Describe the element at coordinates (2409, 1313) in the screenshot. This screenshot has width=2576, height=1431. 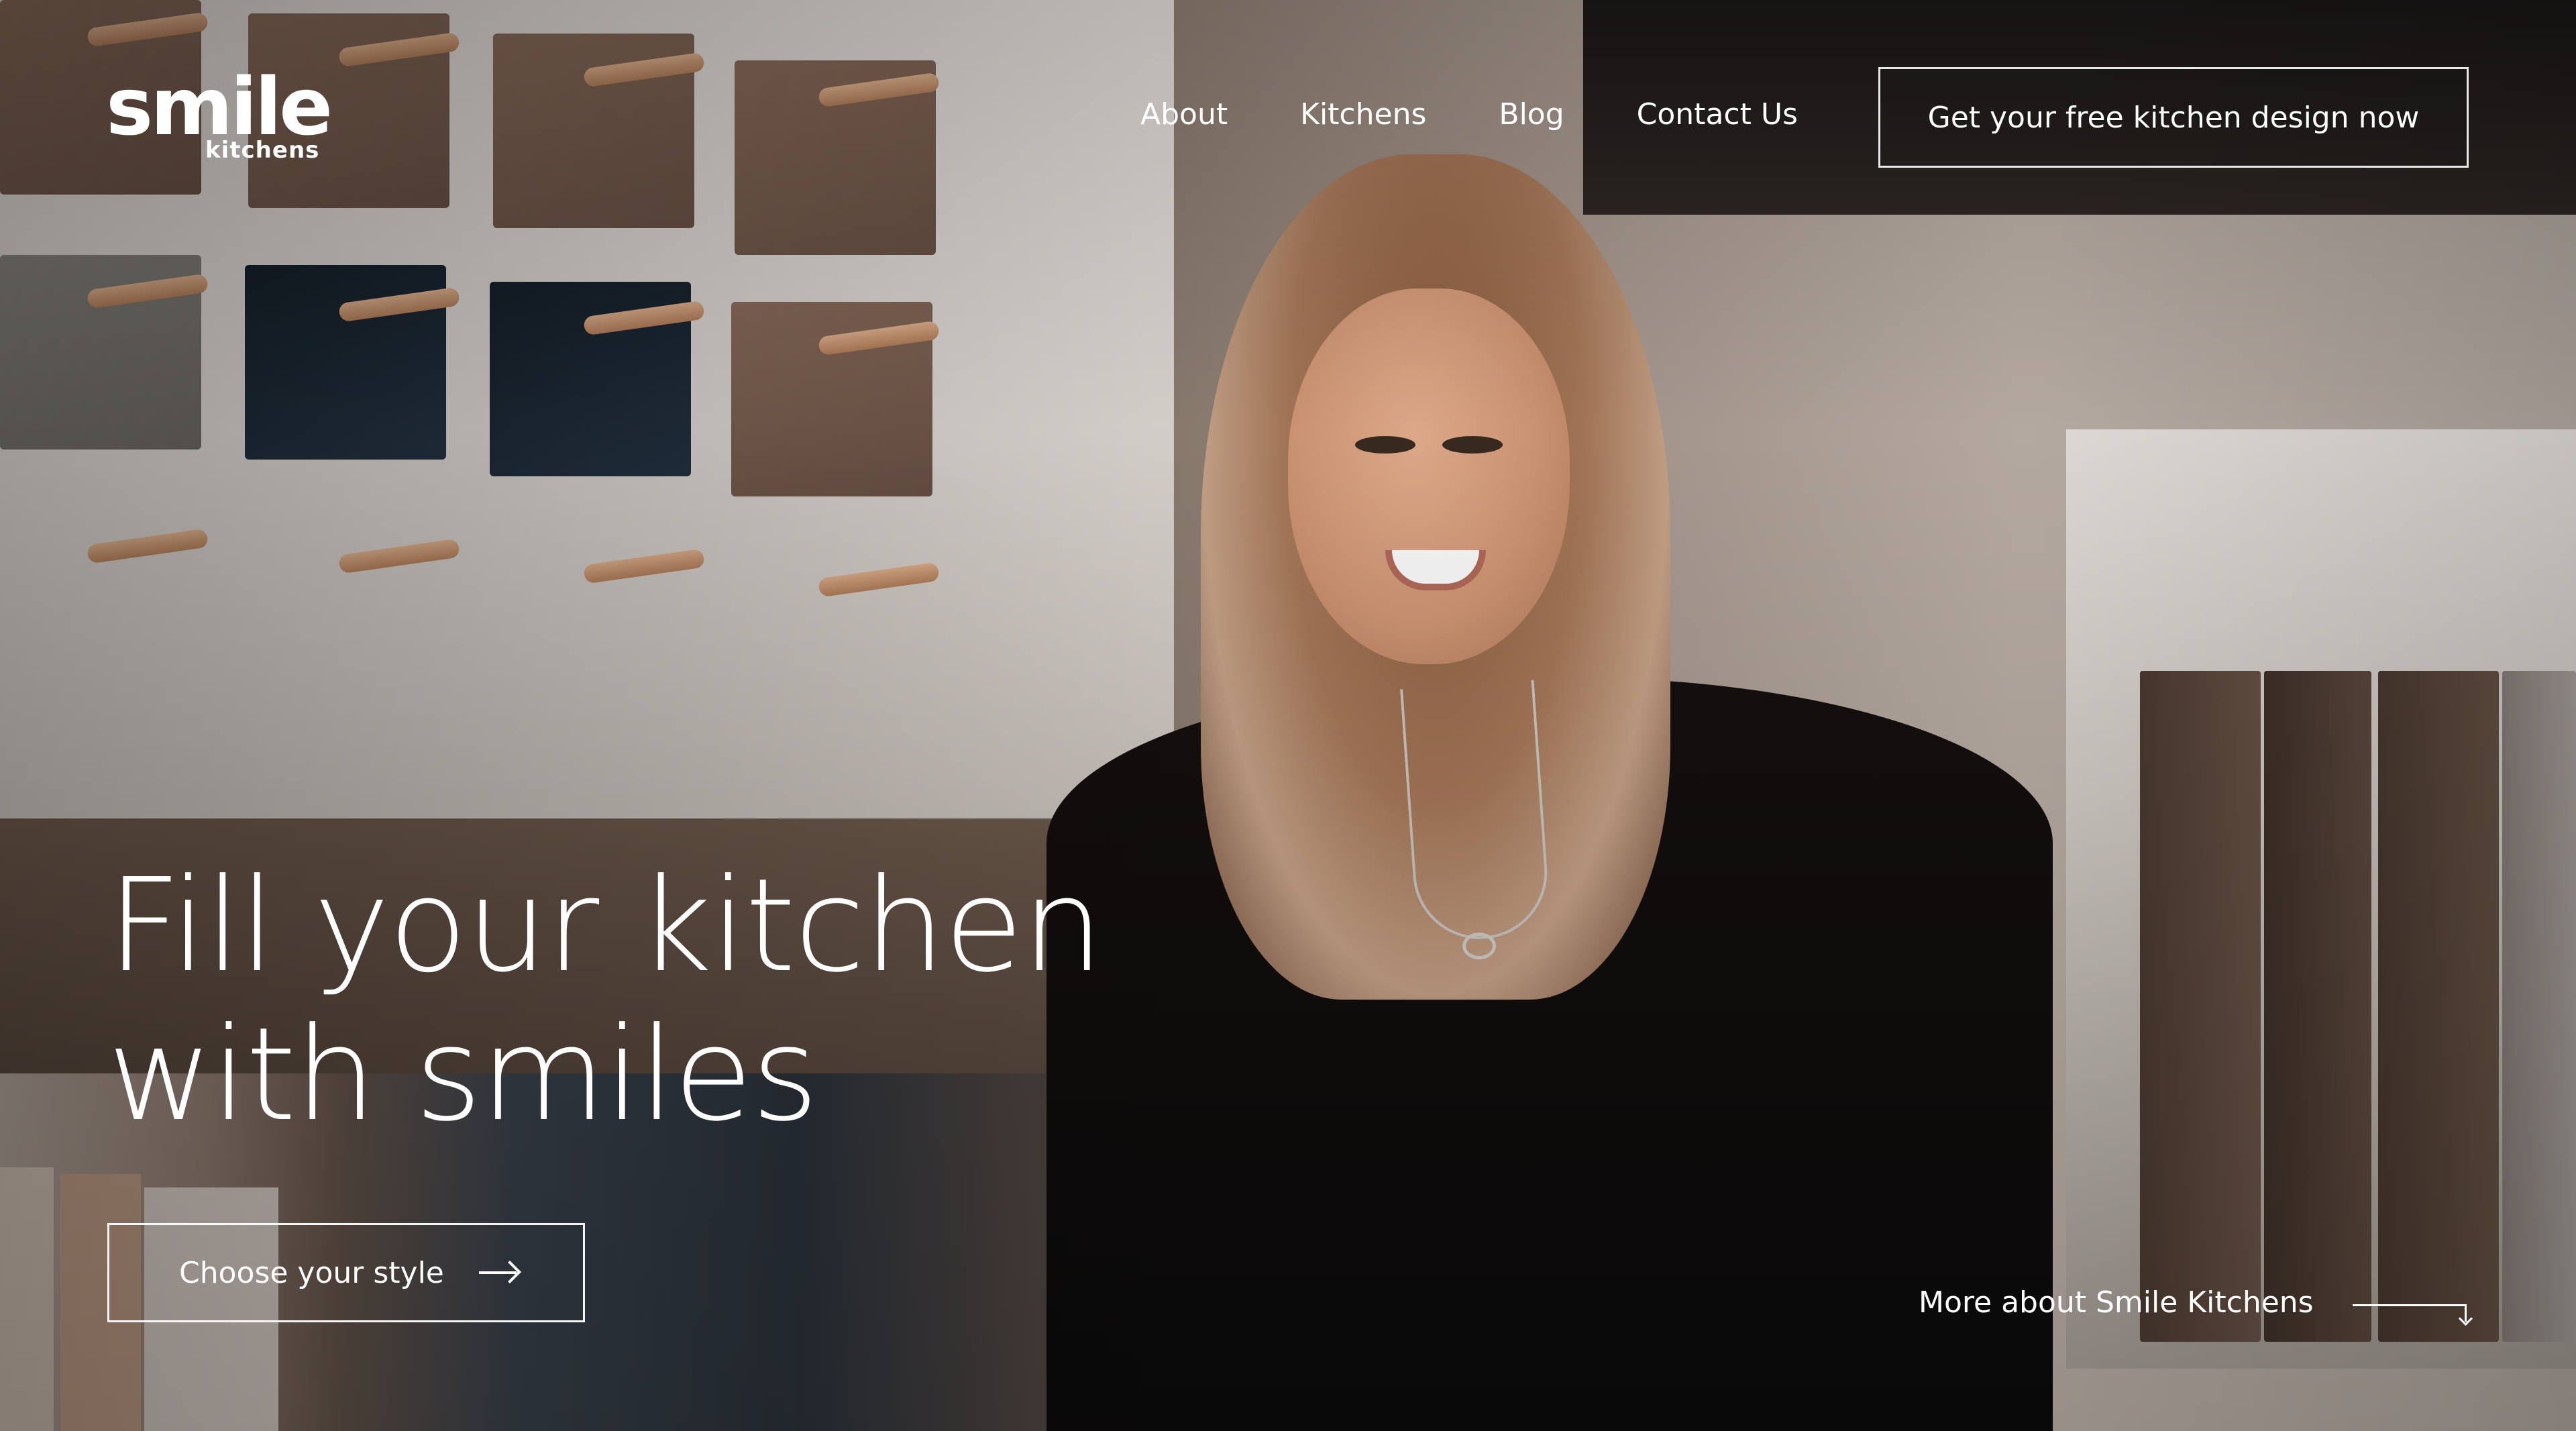
I see `arrow-down-right-icon` at that location.